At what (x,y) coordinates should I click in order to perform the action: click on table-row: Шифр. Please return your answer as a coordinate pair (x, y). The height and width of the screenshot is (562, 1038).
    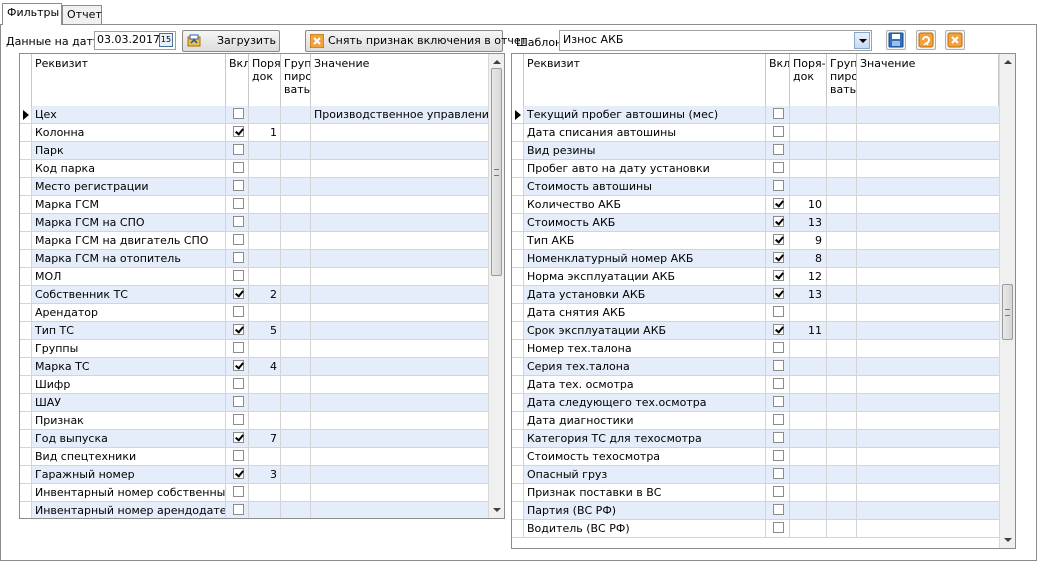
    Looking at the image, I should click on (255, 385).